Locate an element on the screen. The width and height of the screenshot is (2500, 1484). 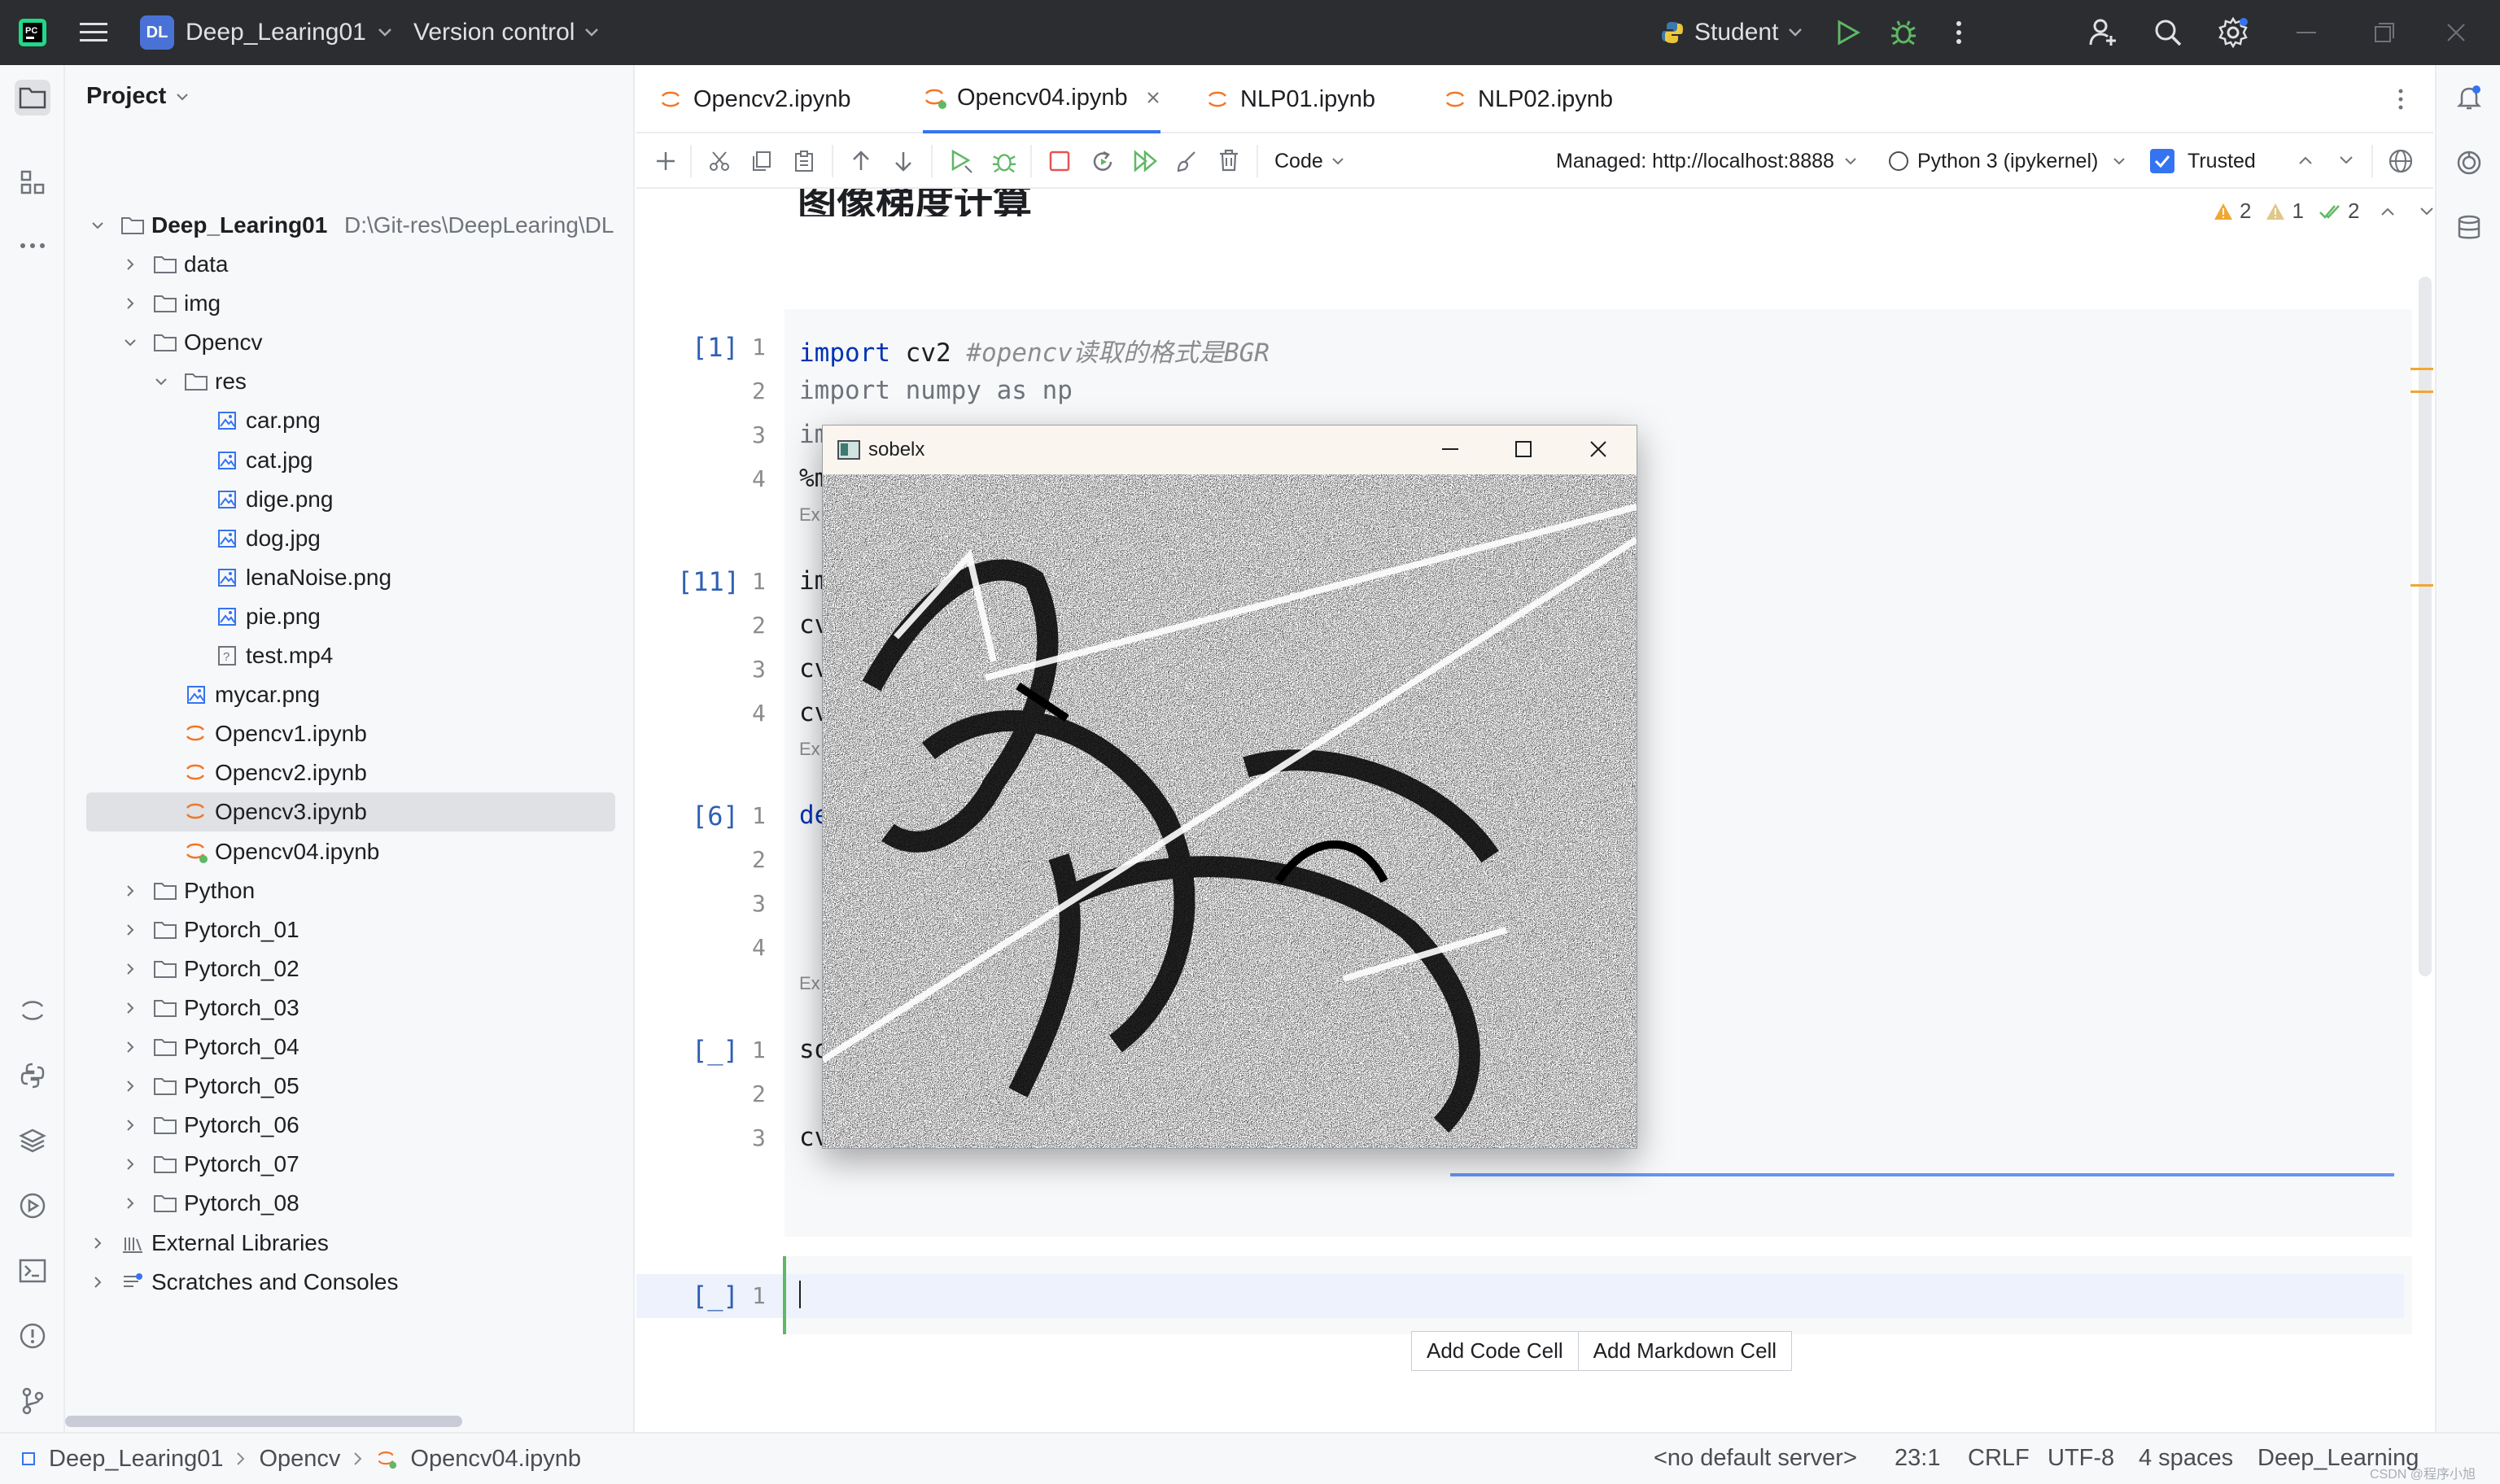
tab-opencv2: Opencv2.ipynb is located at coordinates (754, 99).